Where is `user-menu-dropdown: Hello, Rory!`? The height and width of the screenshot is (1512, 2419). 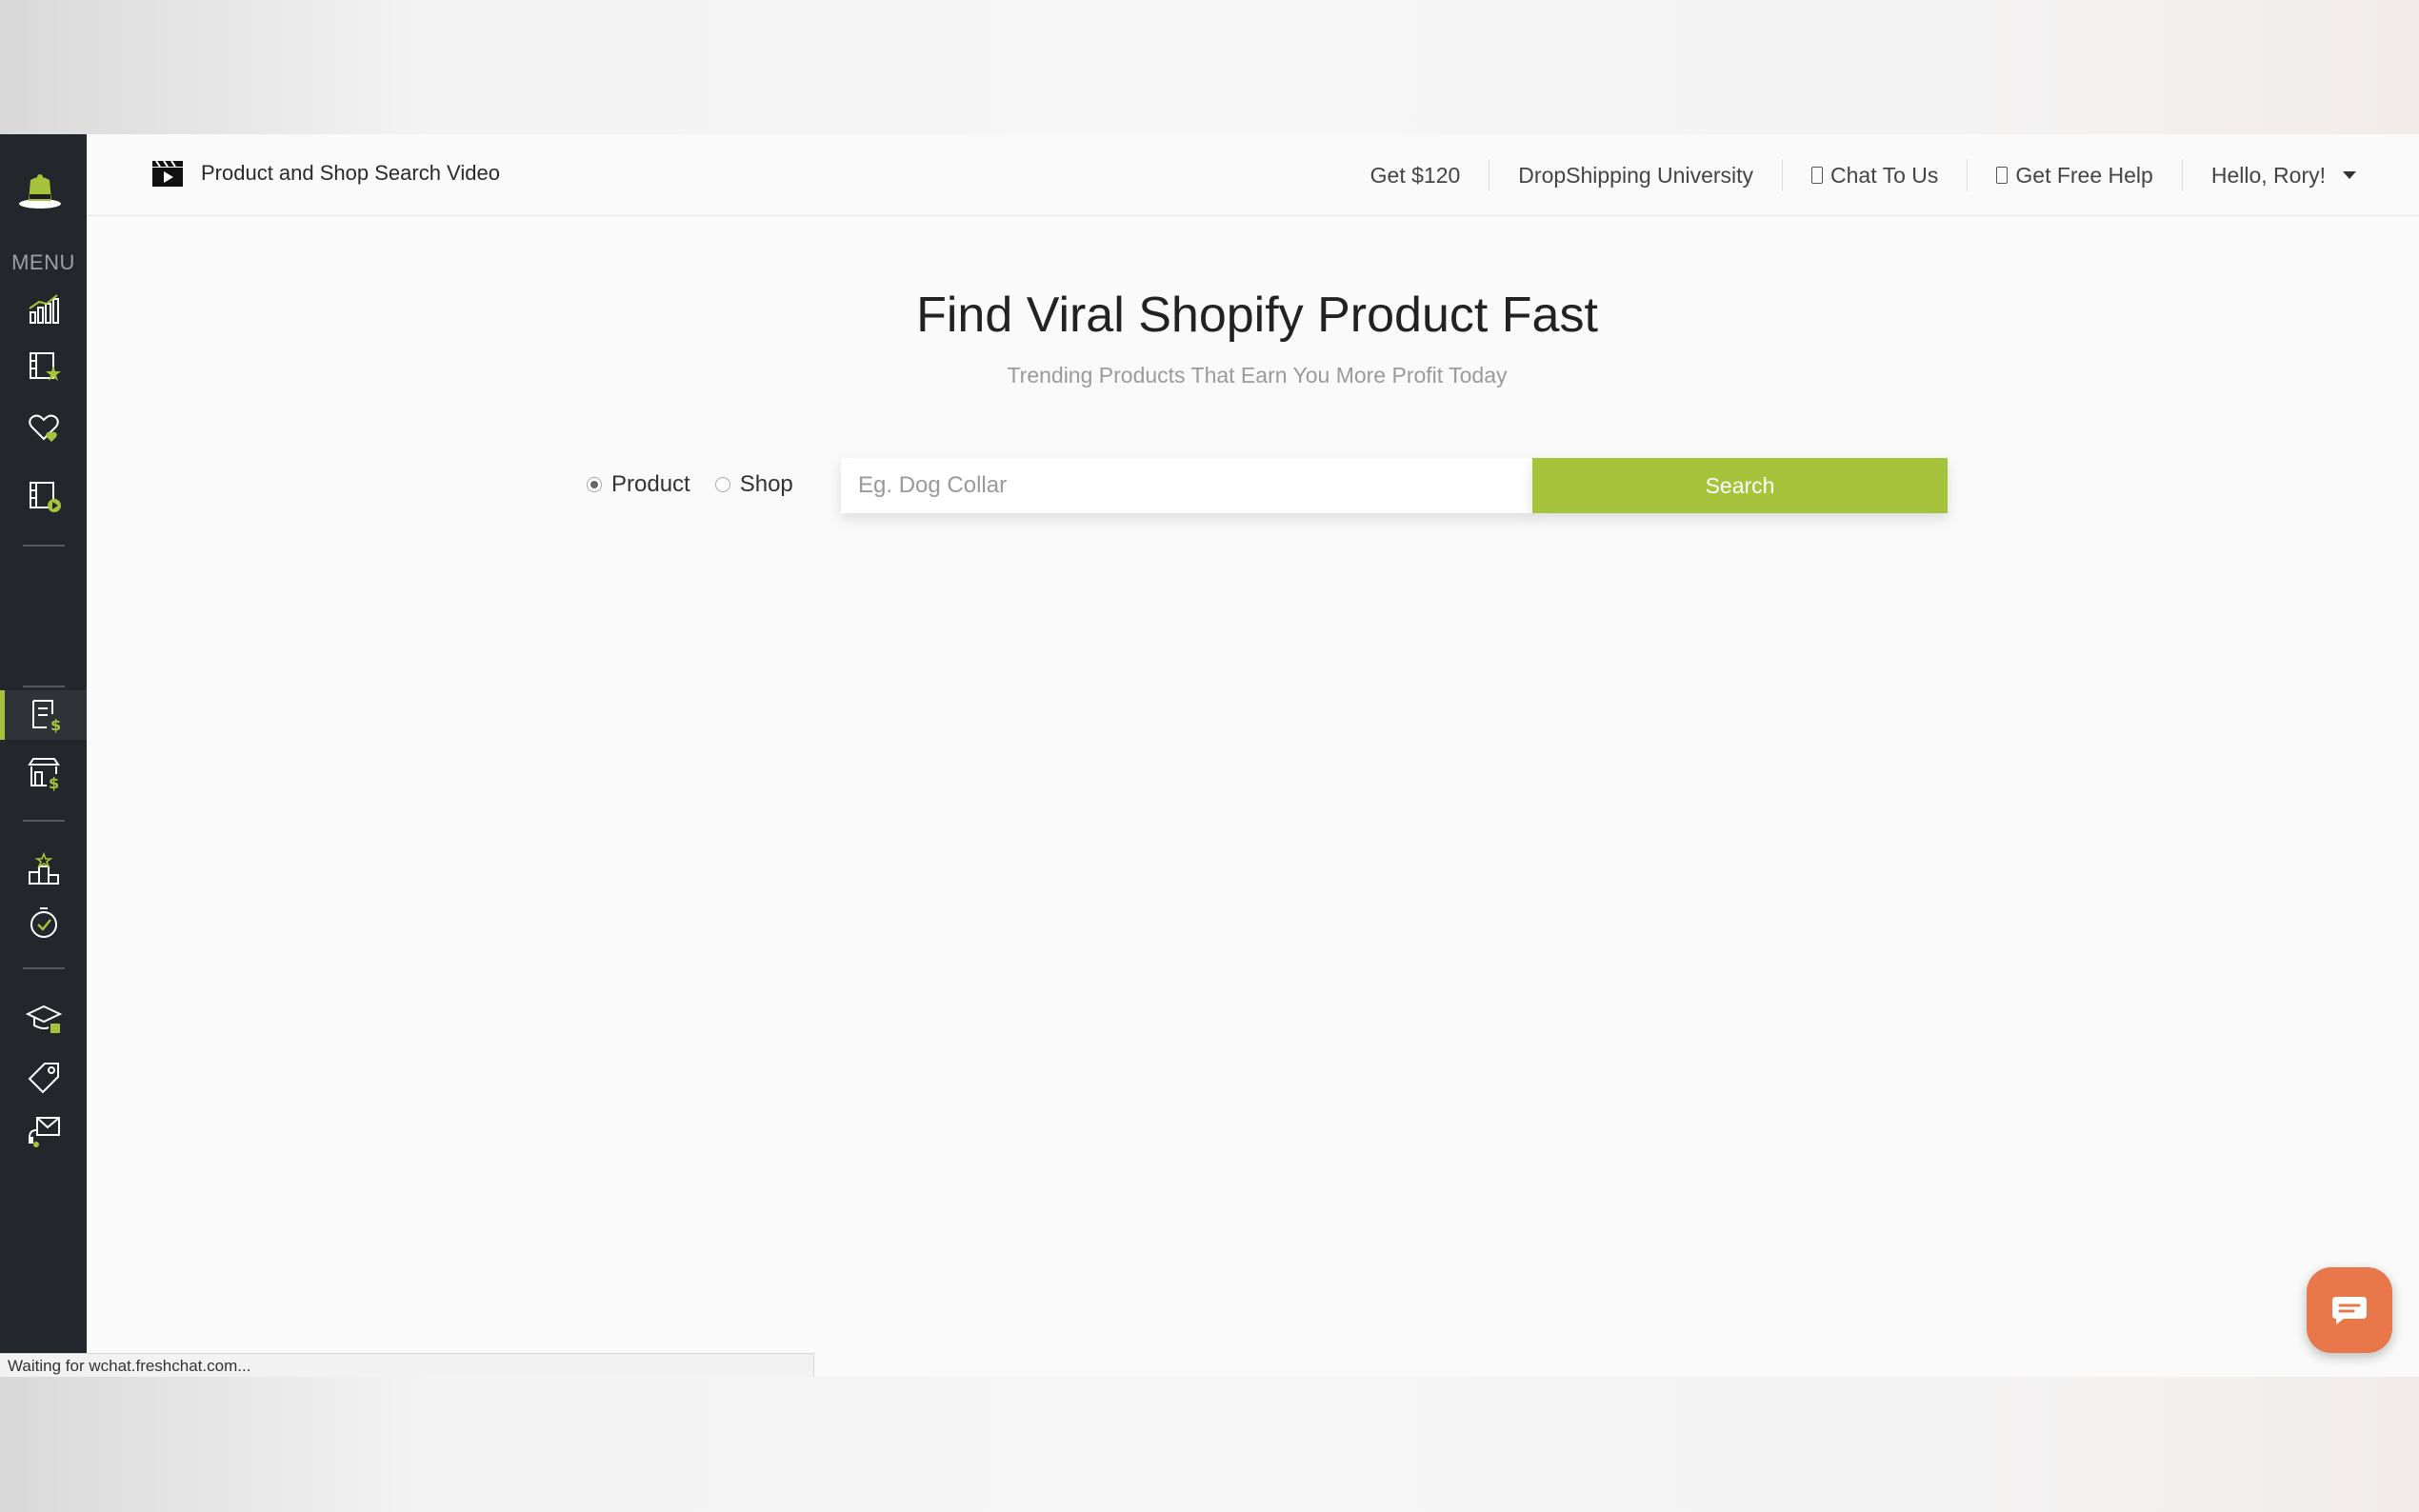 user-menu-dropdown: Hello, Rory! is located at coordinates (2284, 175).